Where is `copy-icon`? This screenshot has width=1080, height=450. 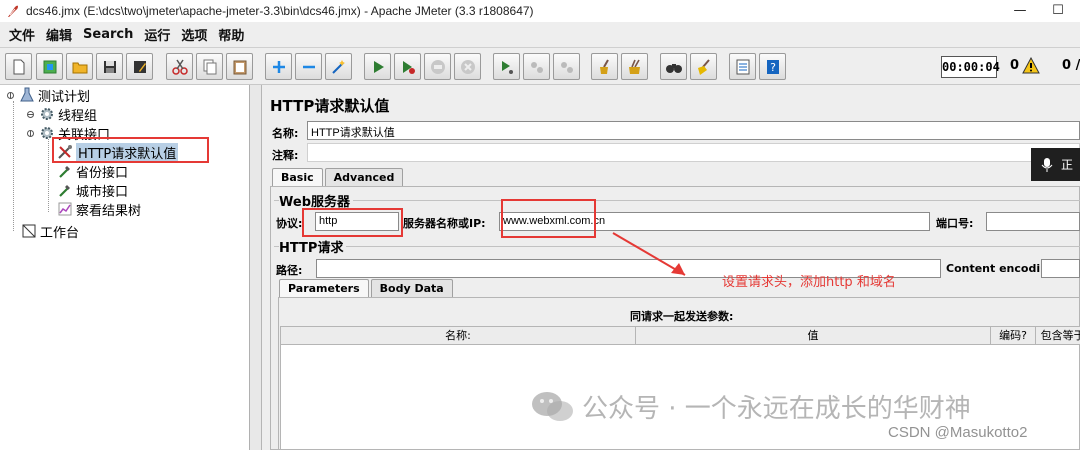
copy-icon is located at coordinates (209, 66).